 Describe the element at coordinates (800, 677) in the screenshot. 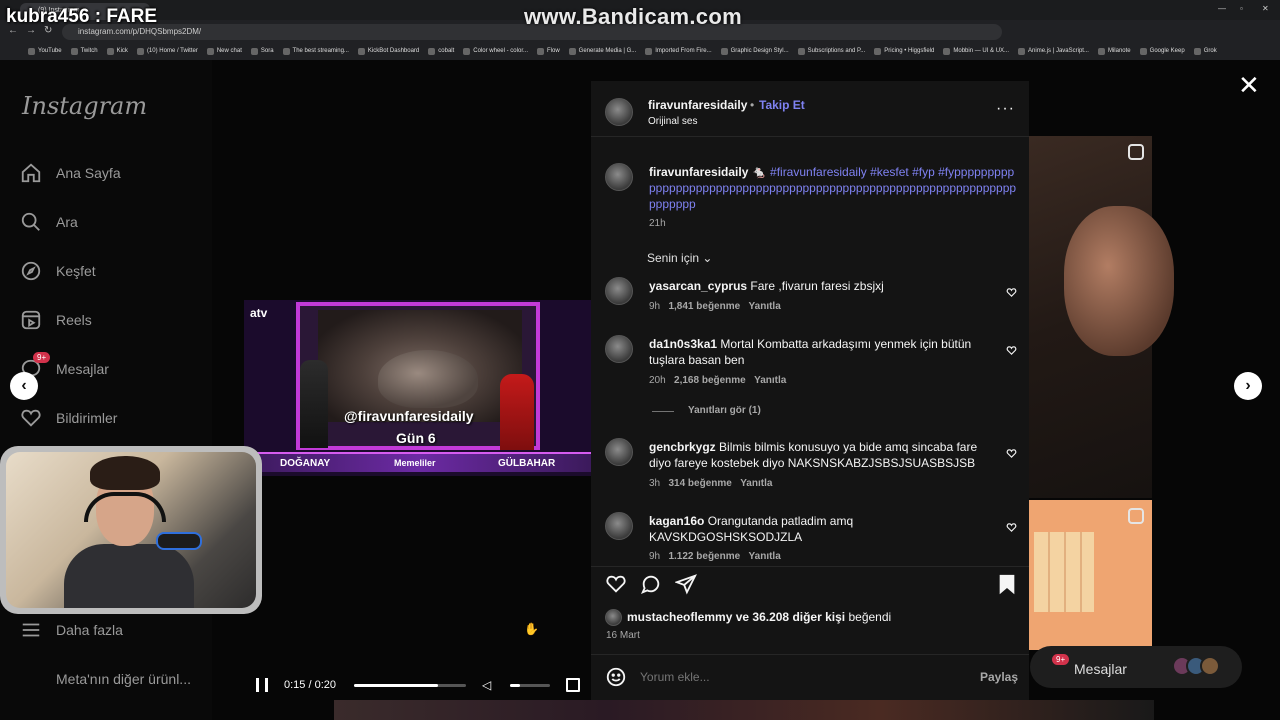

I see `comment-input` at that location.